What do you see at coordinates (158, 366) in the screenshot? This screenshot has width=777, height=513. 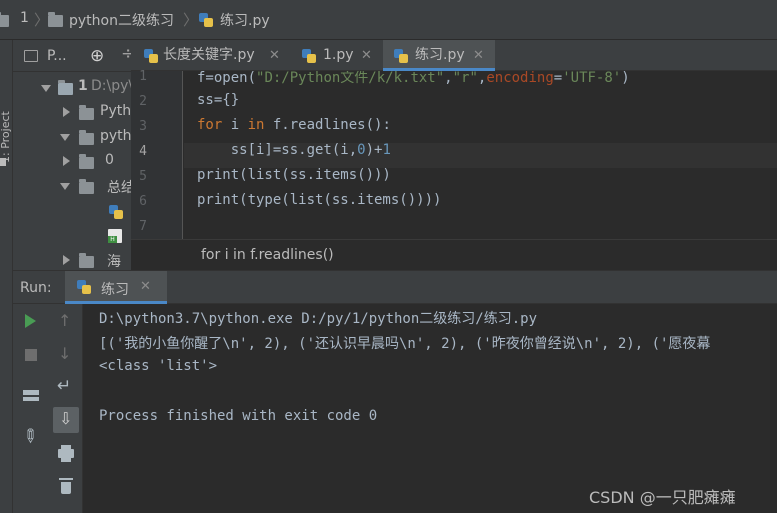 I see `console-line: <class 'list'>` at bounding box center [158, 366].